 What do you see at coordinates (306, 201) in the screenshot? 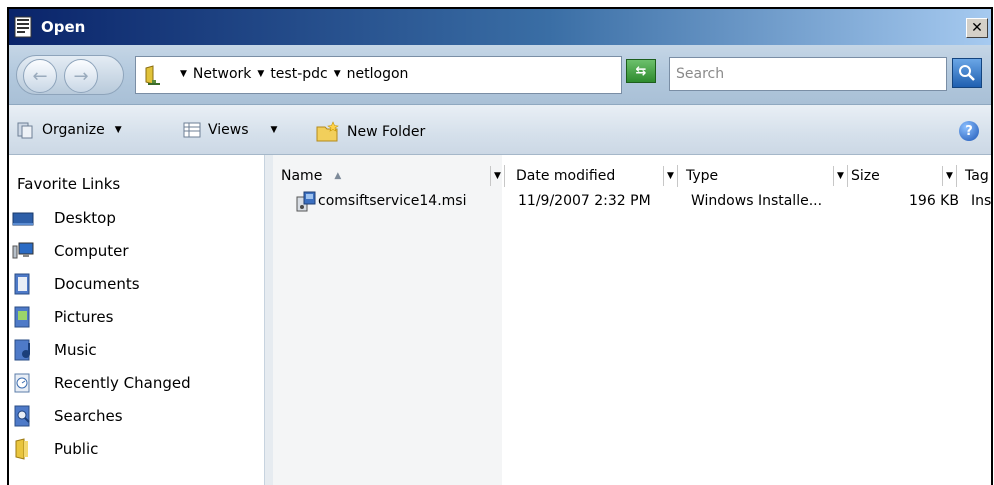
I see `msi-installer-icon` at bounding box center [306, 201].